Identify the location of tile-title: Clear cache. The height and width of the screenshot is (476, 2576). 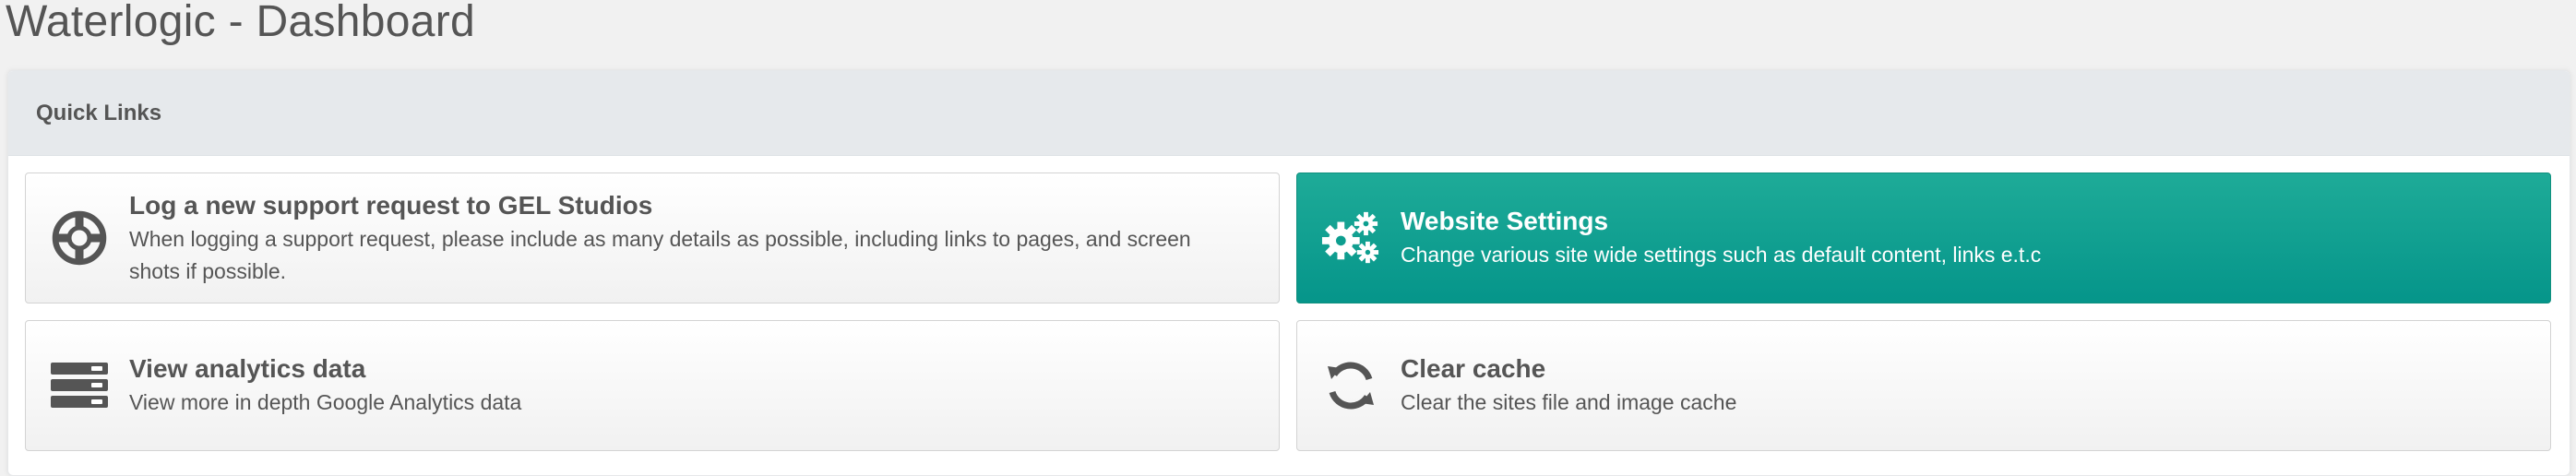
(1473, 368).